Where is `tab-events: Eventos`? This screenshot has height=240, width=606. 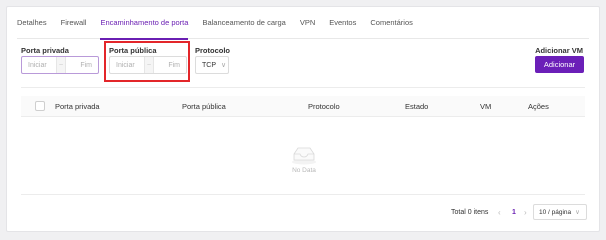 tab-events: Eventos is located at coordinates (342, 23).